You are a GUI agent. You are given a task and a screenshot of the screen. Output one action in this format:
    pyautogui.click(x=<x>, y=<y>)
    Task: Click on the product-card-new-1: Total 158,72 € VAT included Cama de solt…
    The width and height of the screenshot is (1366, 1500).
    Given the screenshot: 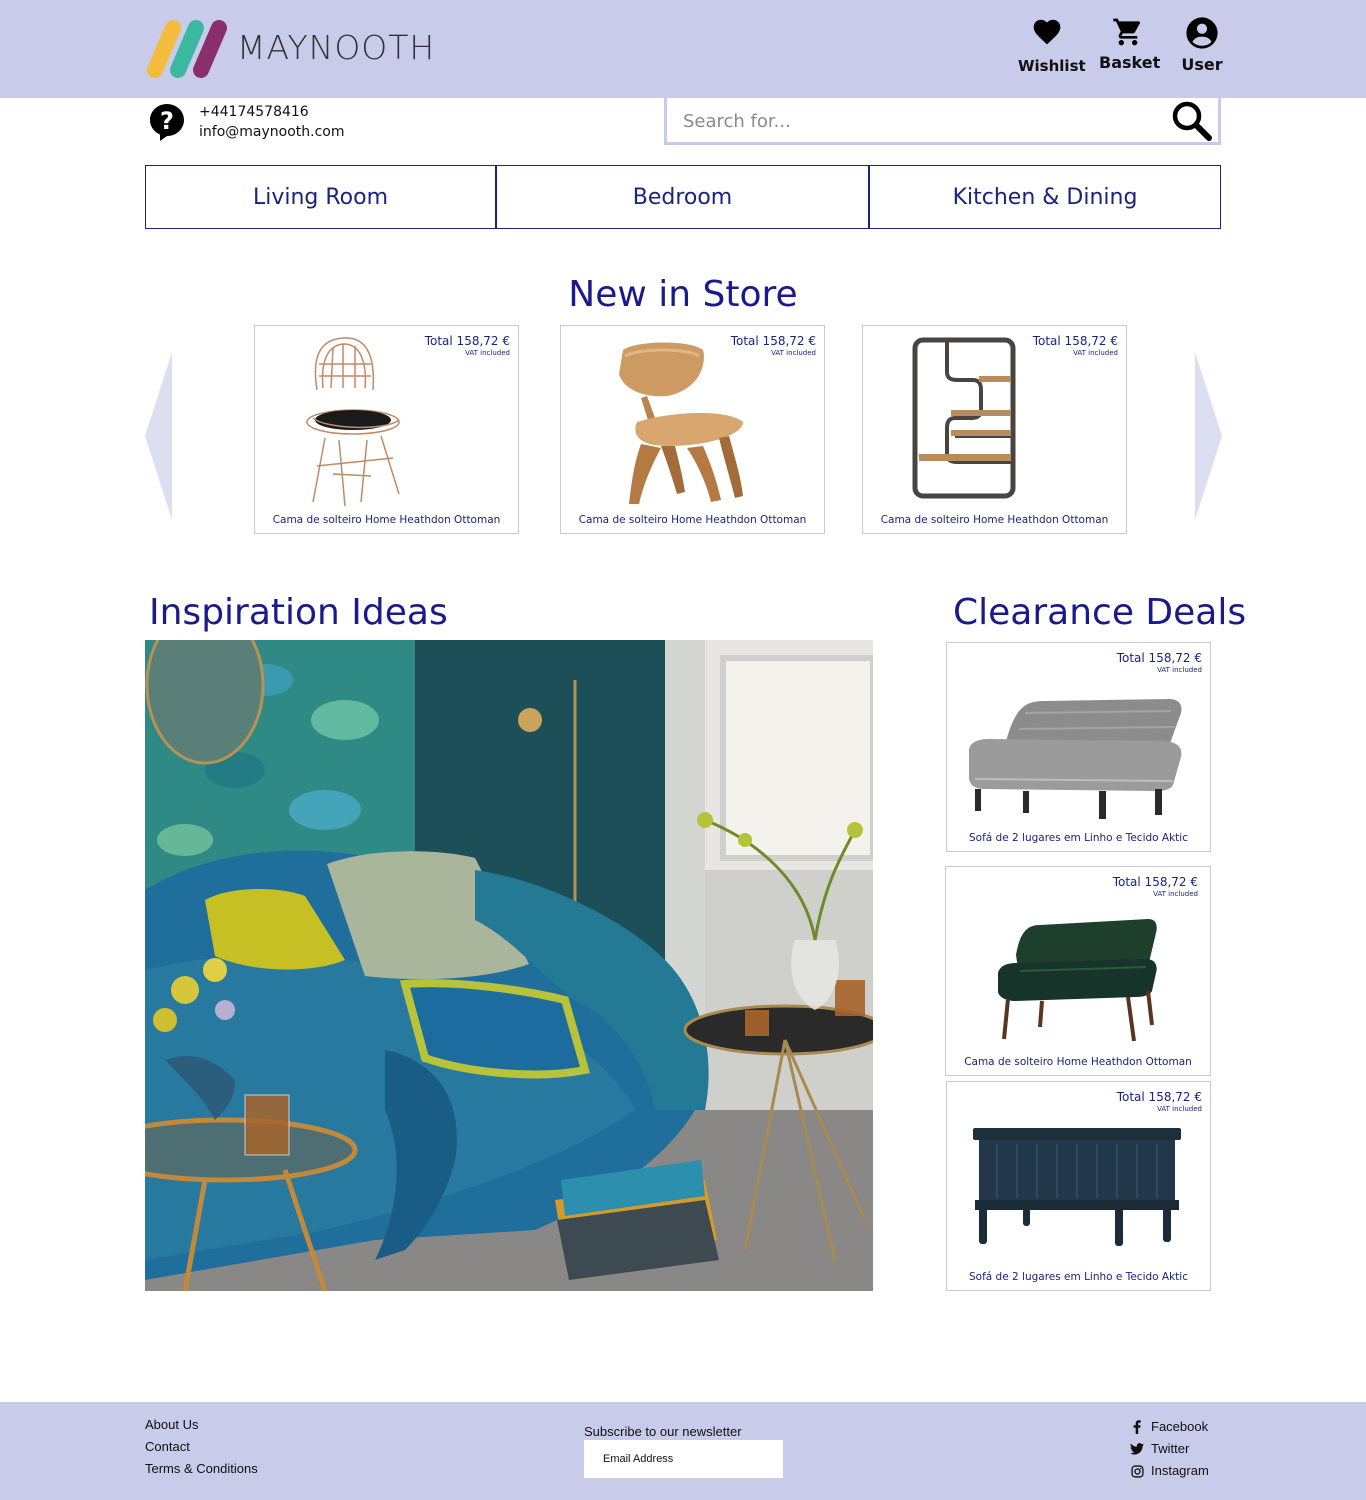 What is the action you would take?
    pyautogui.click(x=386, y=429)
    